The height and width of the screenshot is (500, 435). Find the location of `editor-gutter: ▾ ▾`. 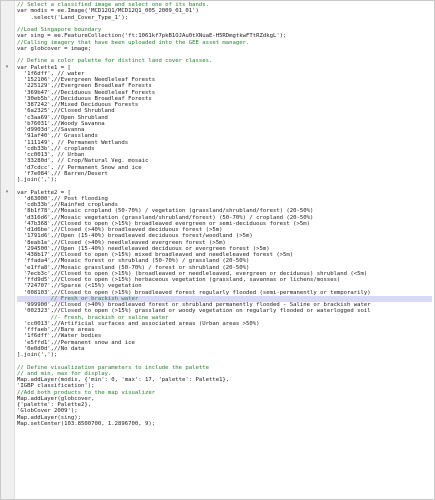

editor-gutter: ▾ ▾ is located at coordinates (8, 250).